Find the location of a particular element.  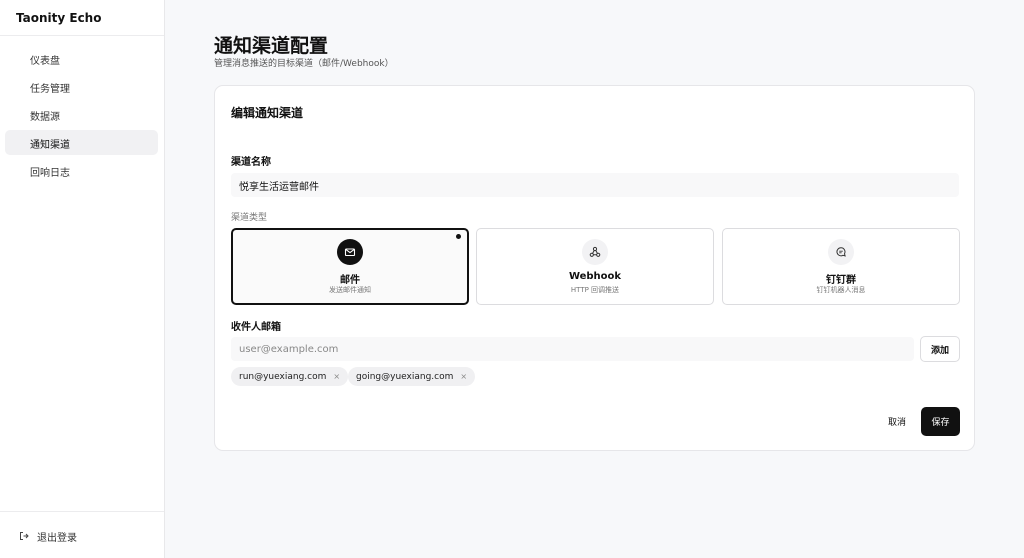

logout-label: 退出登录 is located at coordinates (57, 538).